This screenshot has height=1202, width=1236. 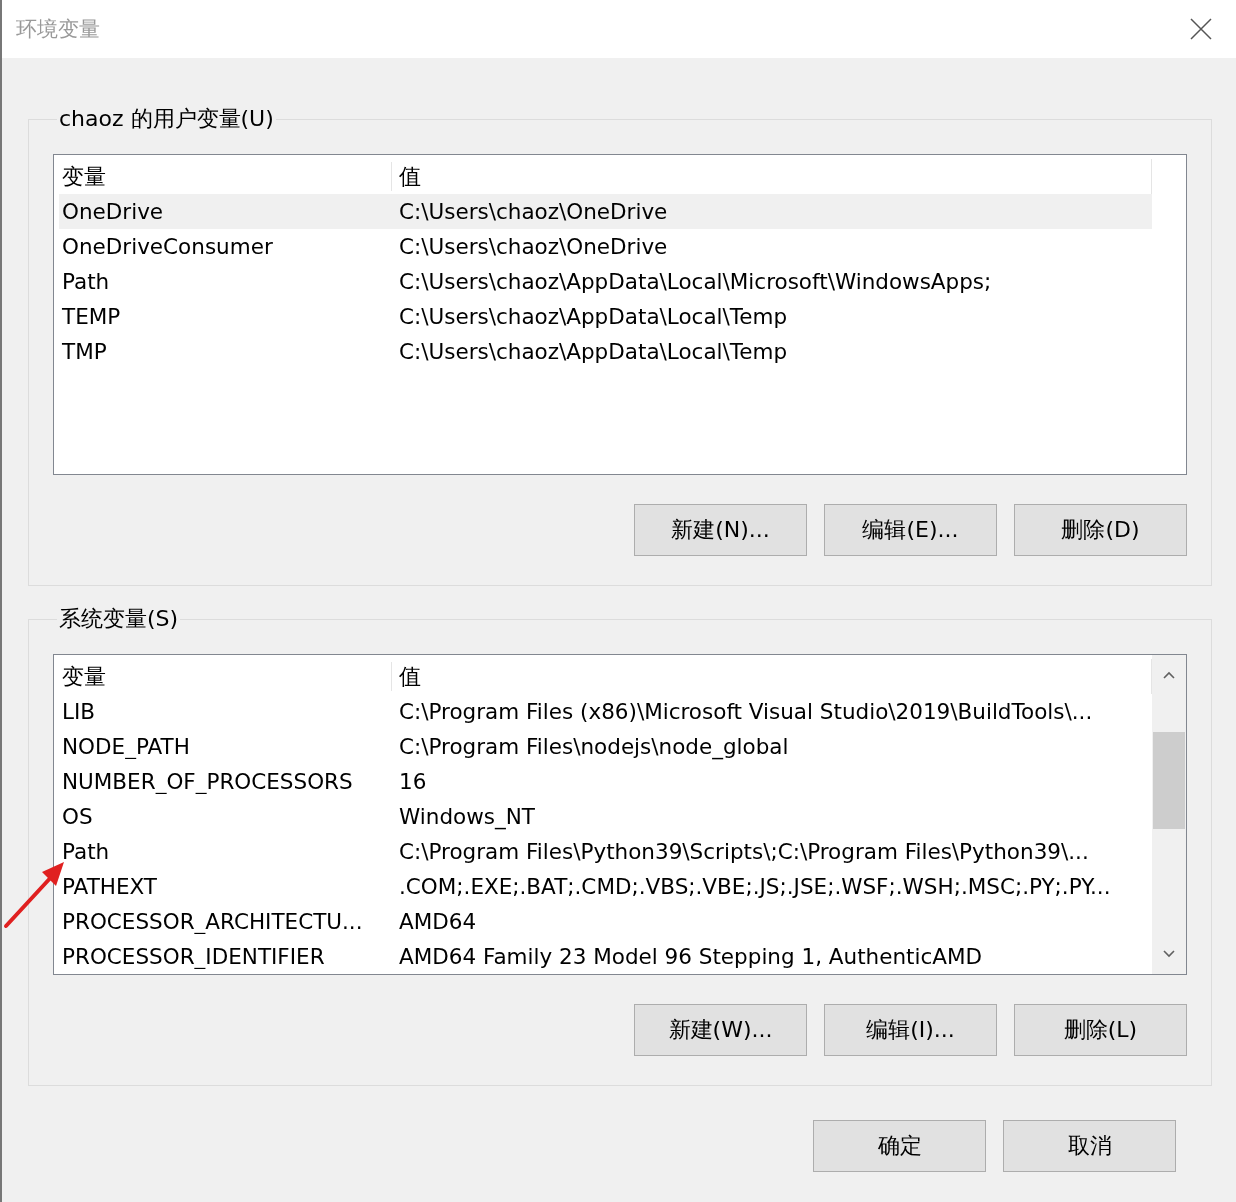 I want to click on group-title: chaoz 的用户变量(U), so click(x=166, y=119).